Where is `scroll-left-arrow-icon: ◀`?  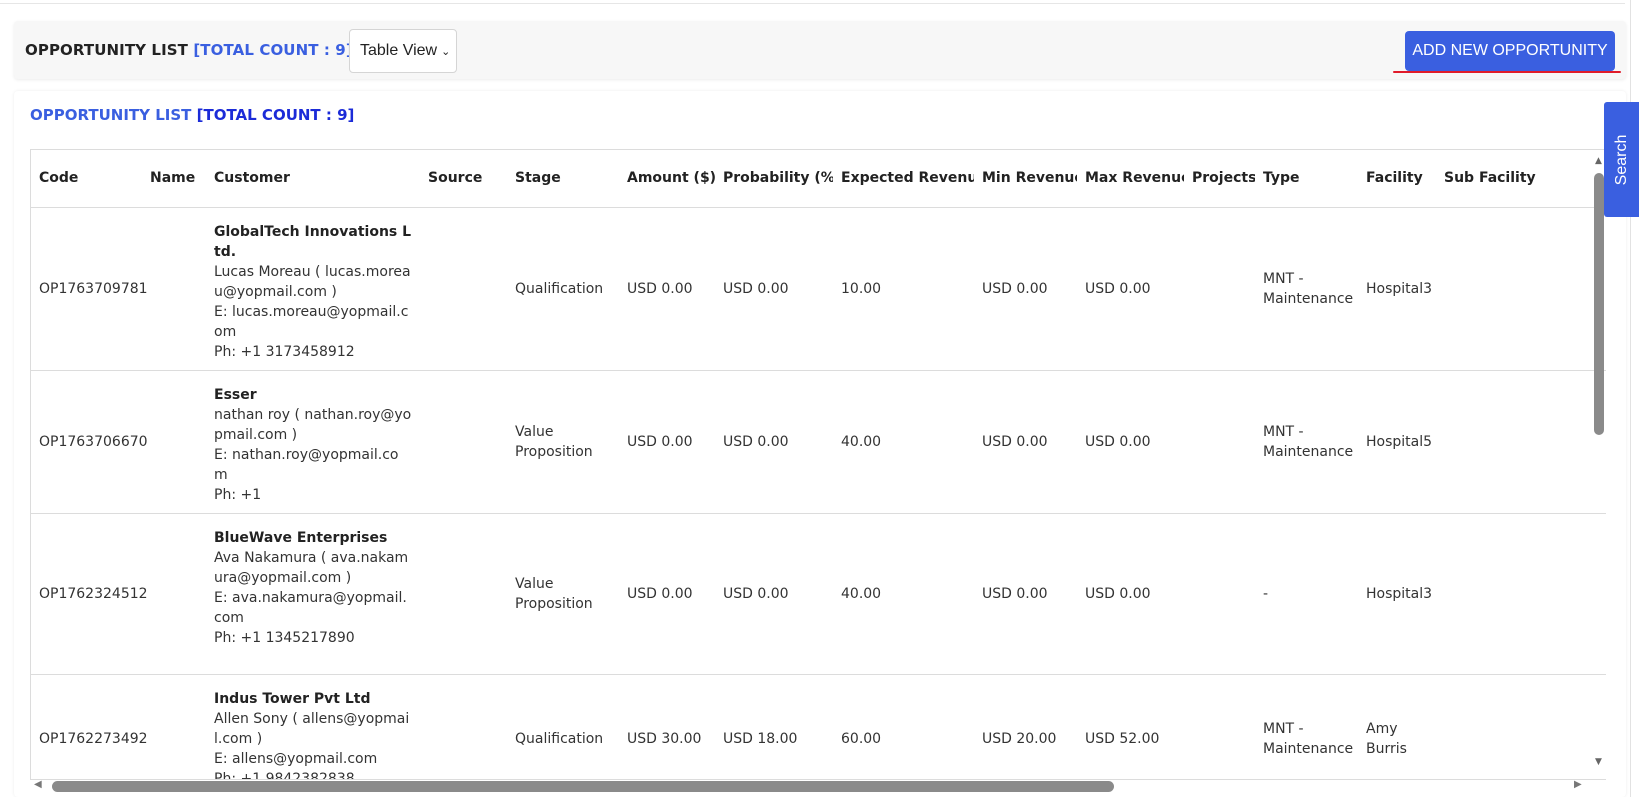 scroll-left-arrow-icon: ◀ is located at coordinates (38, 784).